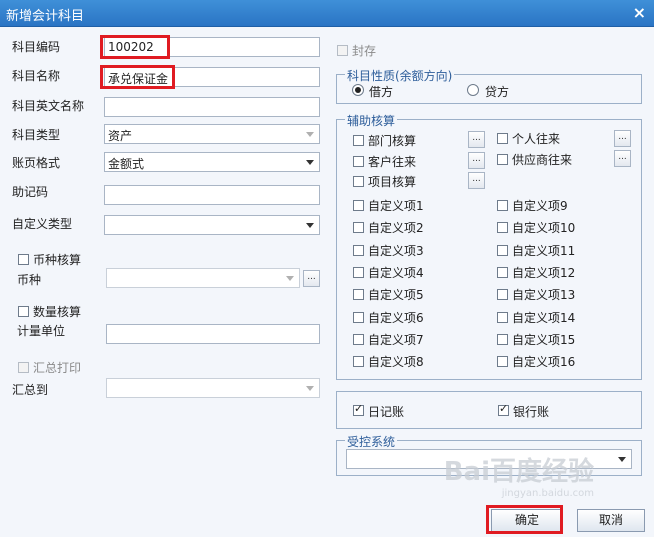 The width and height of the screenshot is (654, 537). I want to click on nature-legend: 科目性质(余额方向), so click(400, 75).